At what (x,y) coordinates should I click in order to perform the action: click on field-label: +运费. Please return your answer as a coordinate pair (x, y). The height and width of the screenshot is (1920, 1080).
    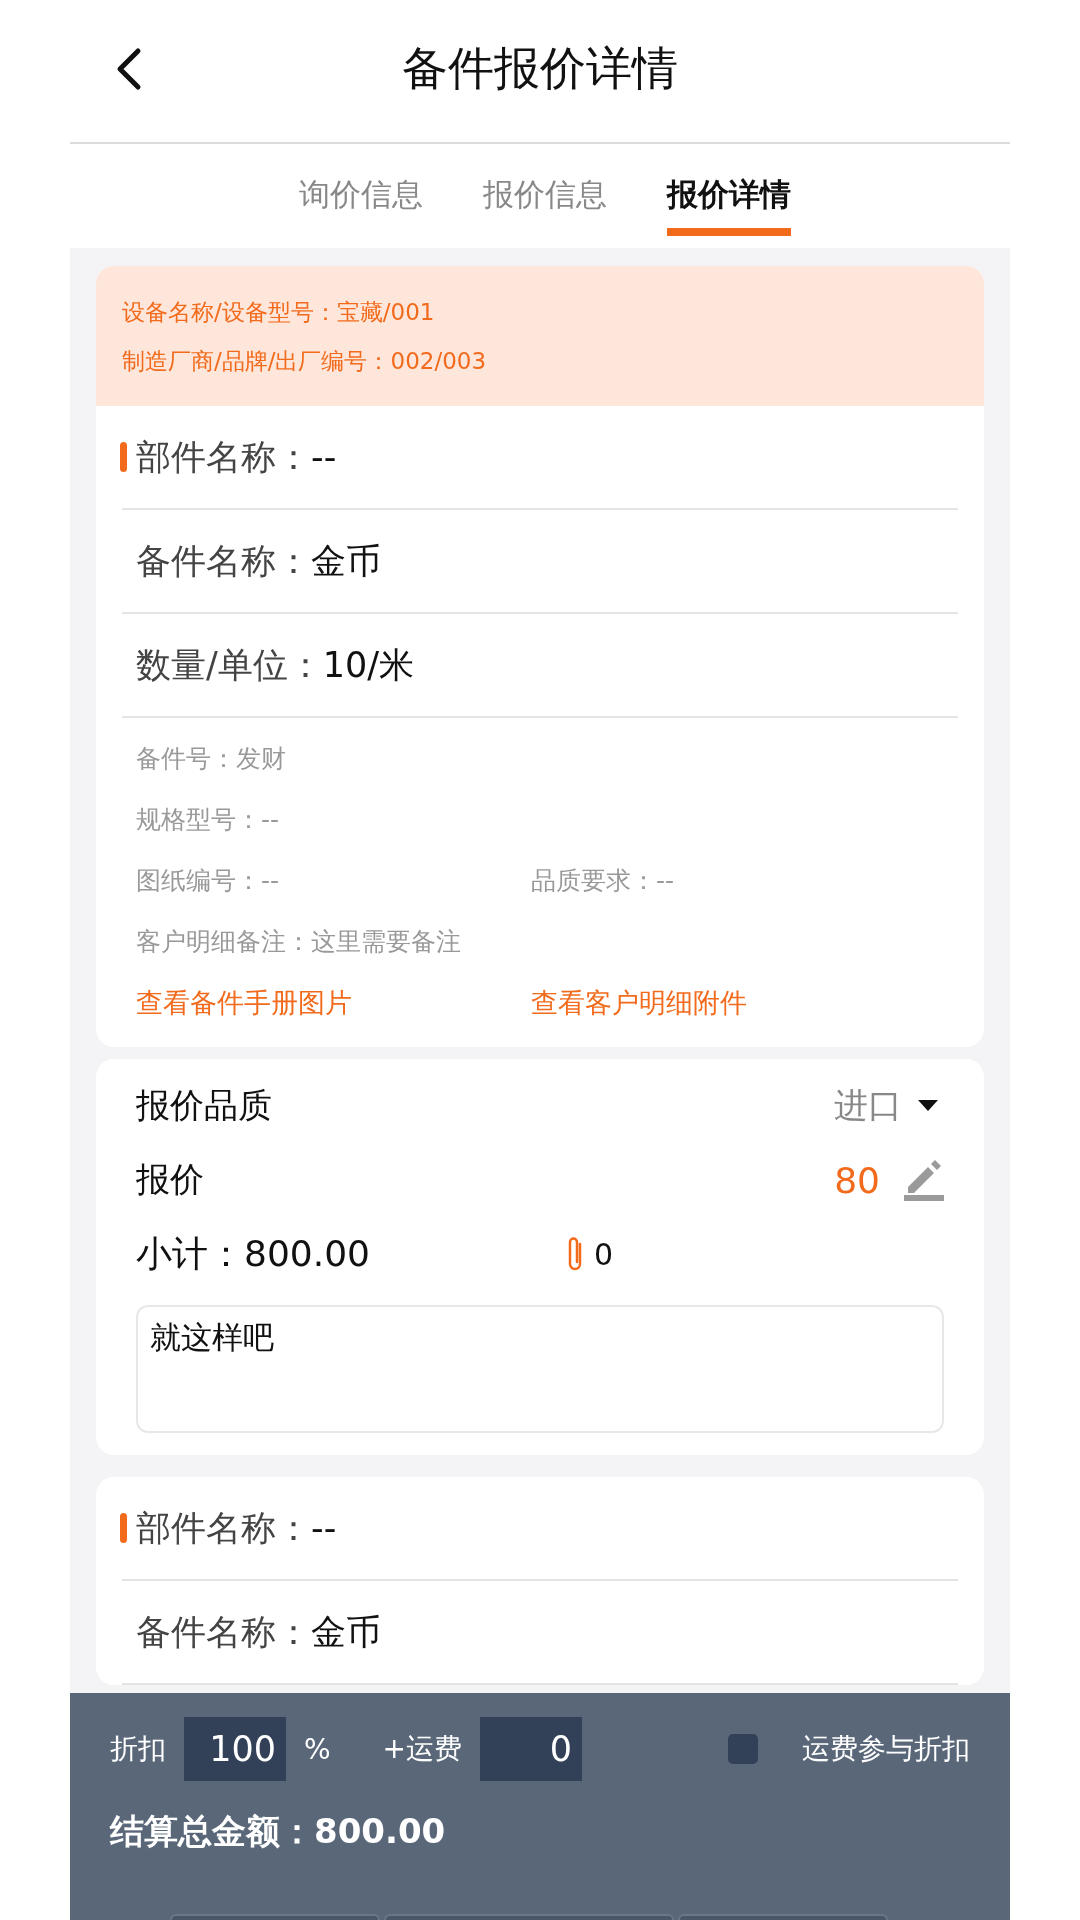
    Looking at the image, I should click on (422, 1749).